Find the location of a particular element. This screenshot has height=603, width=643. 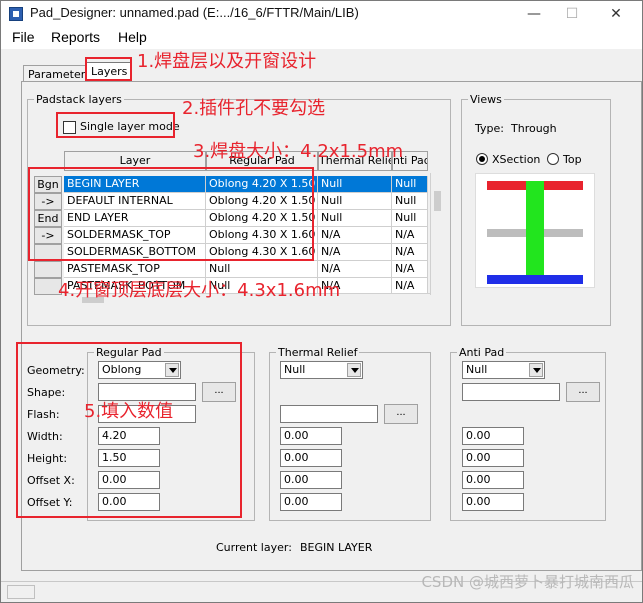

current-layer-label: Current layer: is located at coordinates (254, 547).